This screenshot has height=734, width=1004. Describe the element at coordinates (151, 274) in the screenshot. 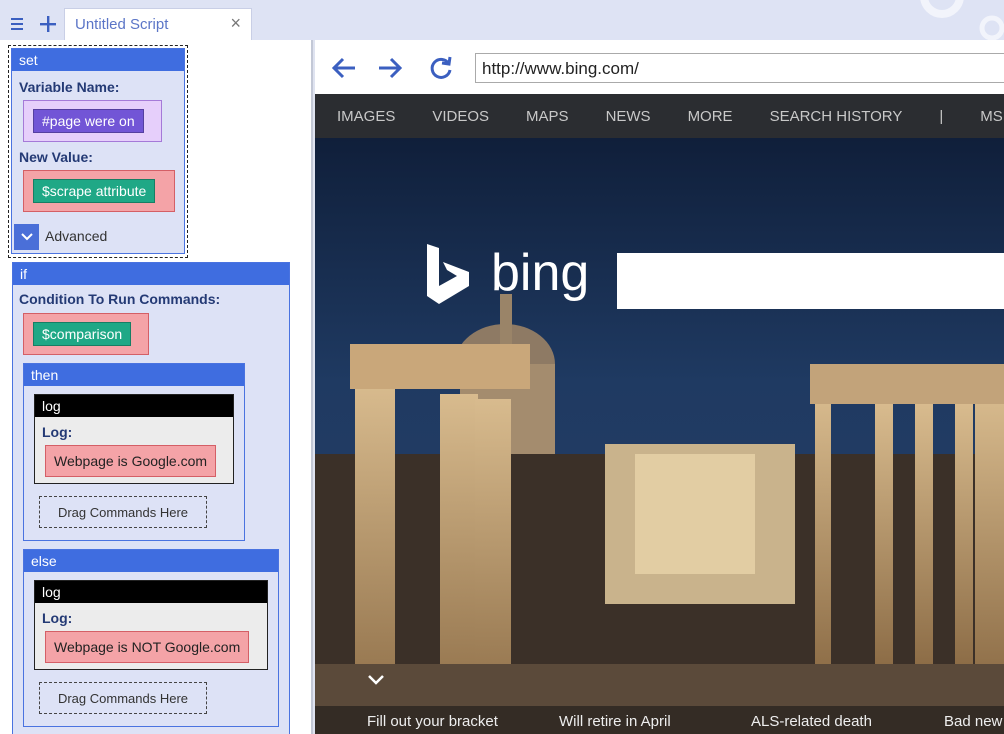

I see `if-block-header: if` at that location.